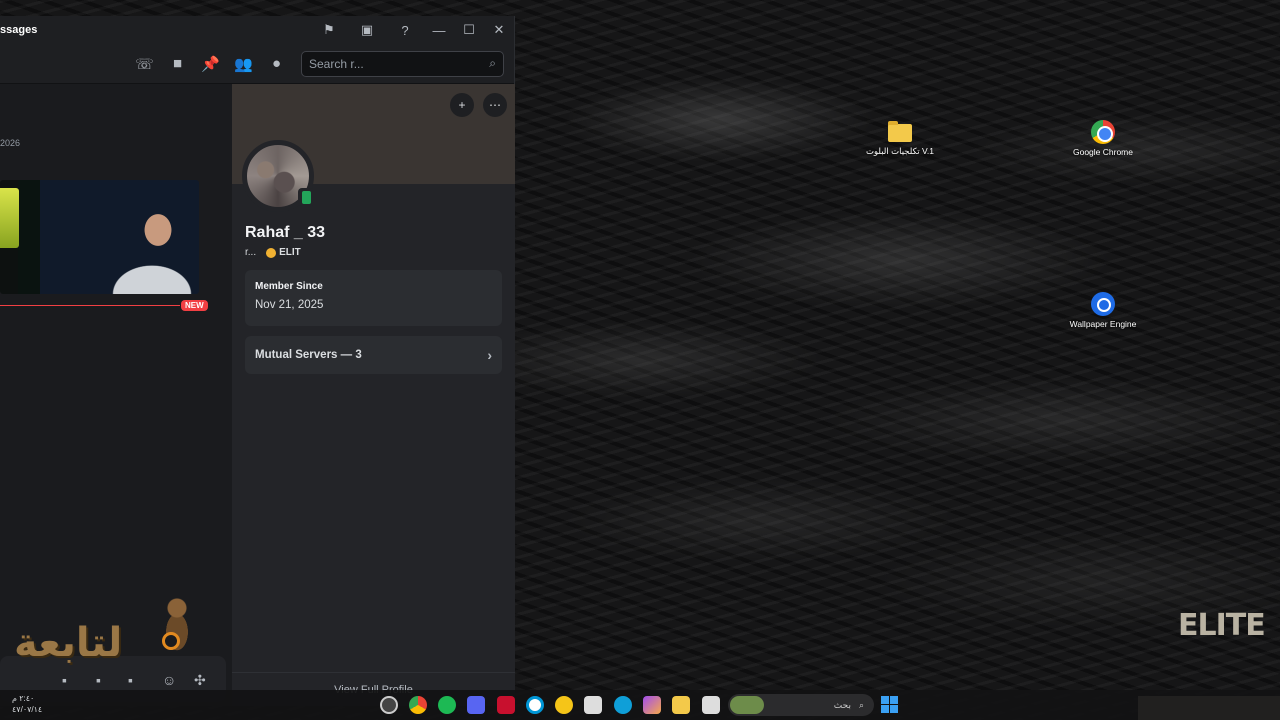  Describe the element at coordinates (276, 64) in the screenshot. I see `user-profile-icon: ●` at that location.